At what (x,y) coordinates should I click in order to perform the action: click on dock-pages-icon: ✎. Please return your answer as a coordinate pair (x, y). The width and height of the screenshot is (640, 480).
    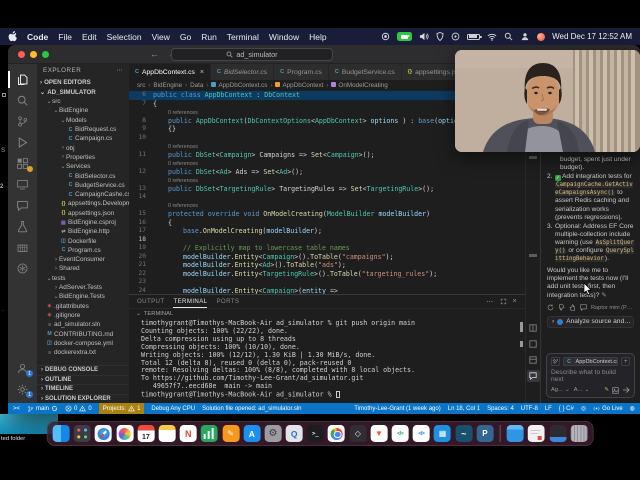
    Looking at the image, I should click on (231, 433).